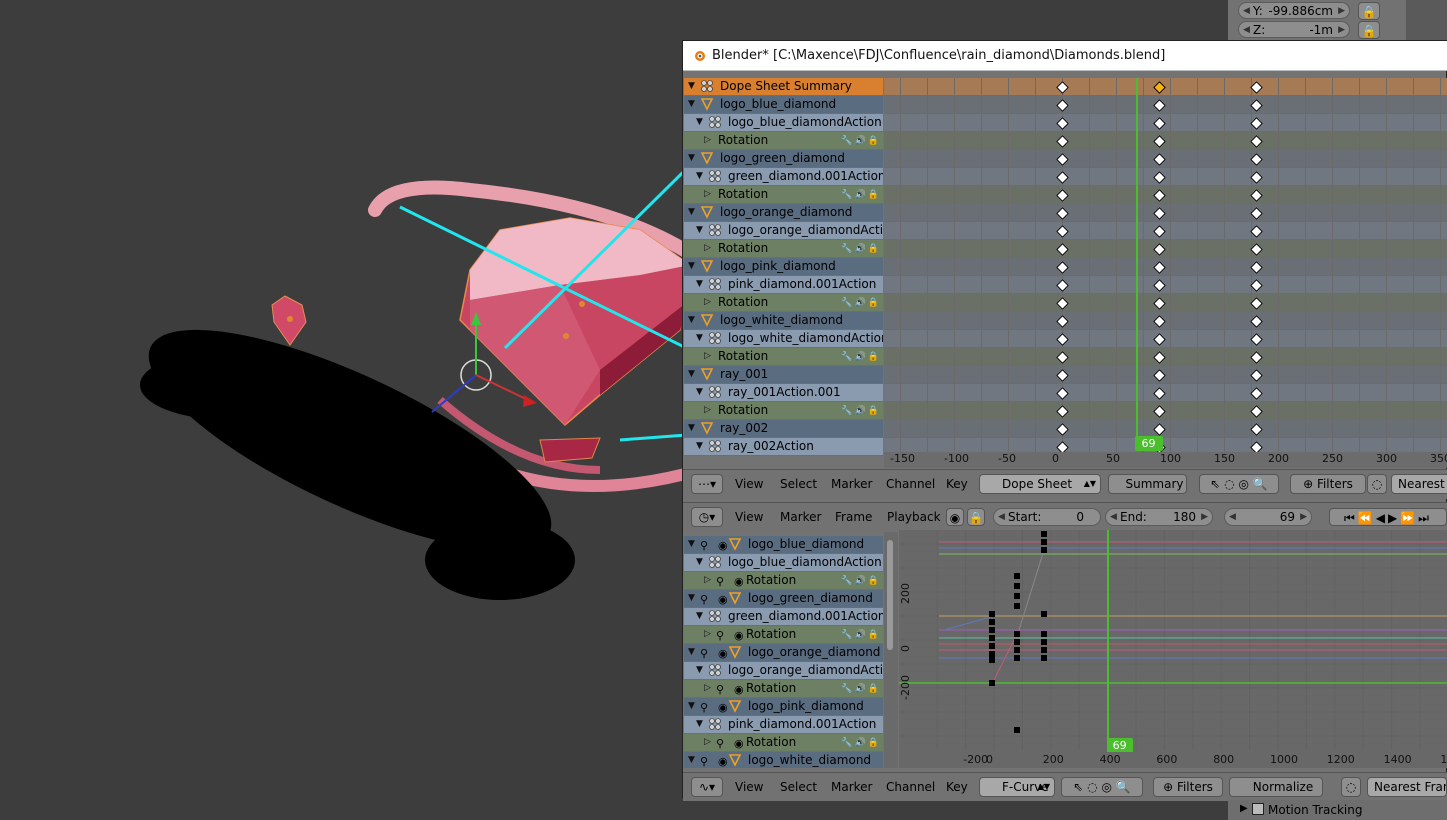  Describe the element at coordinates (891, 650) in the screenshot. I see `channel-scrollbar` at that location.